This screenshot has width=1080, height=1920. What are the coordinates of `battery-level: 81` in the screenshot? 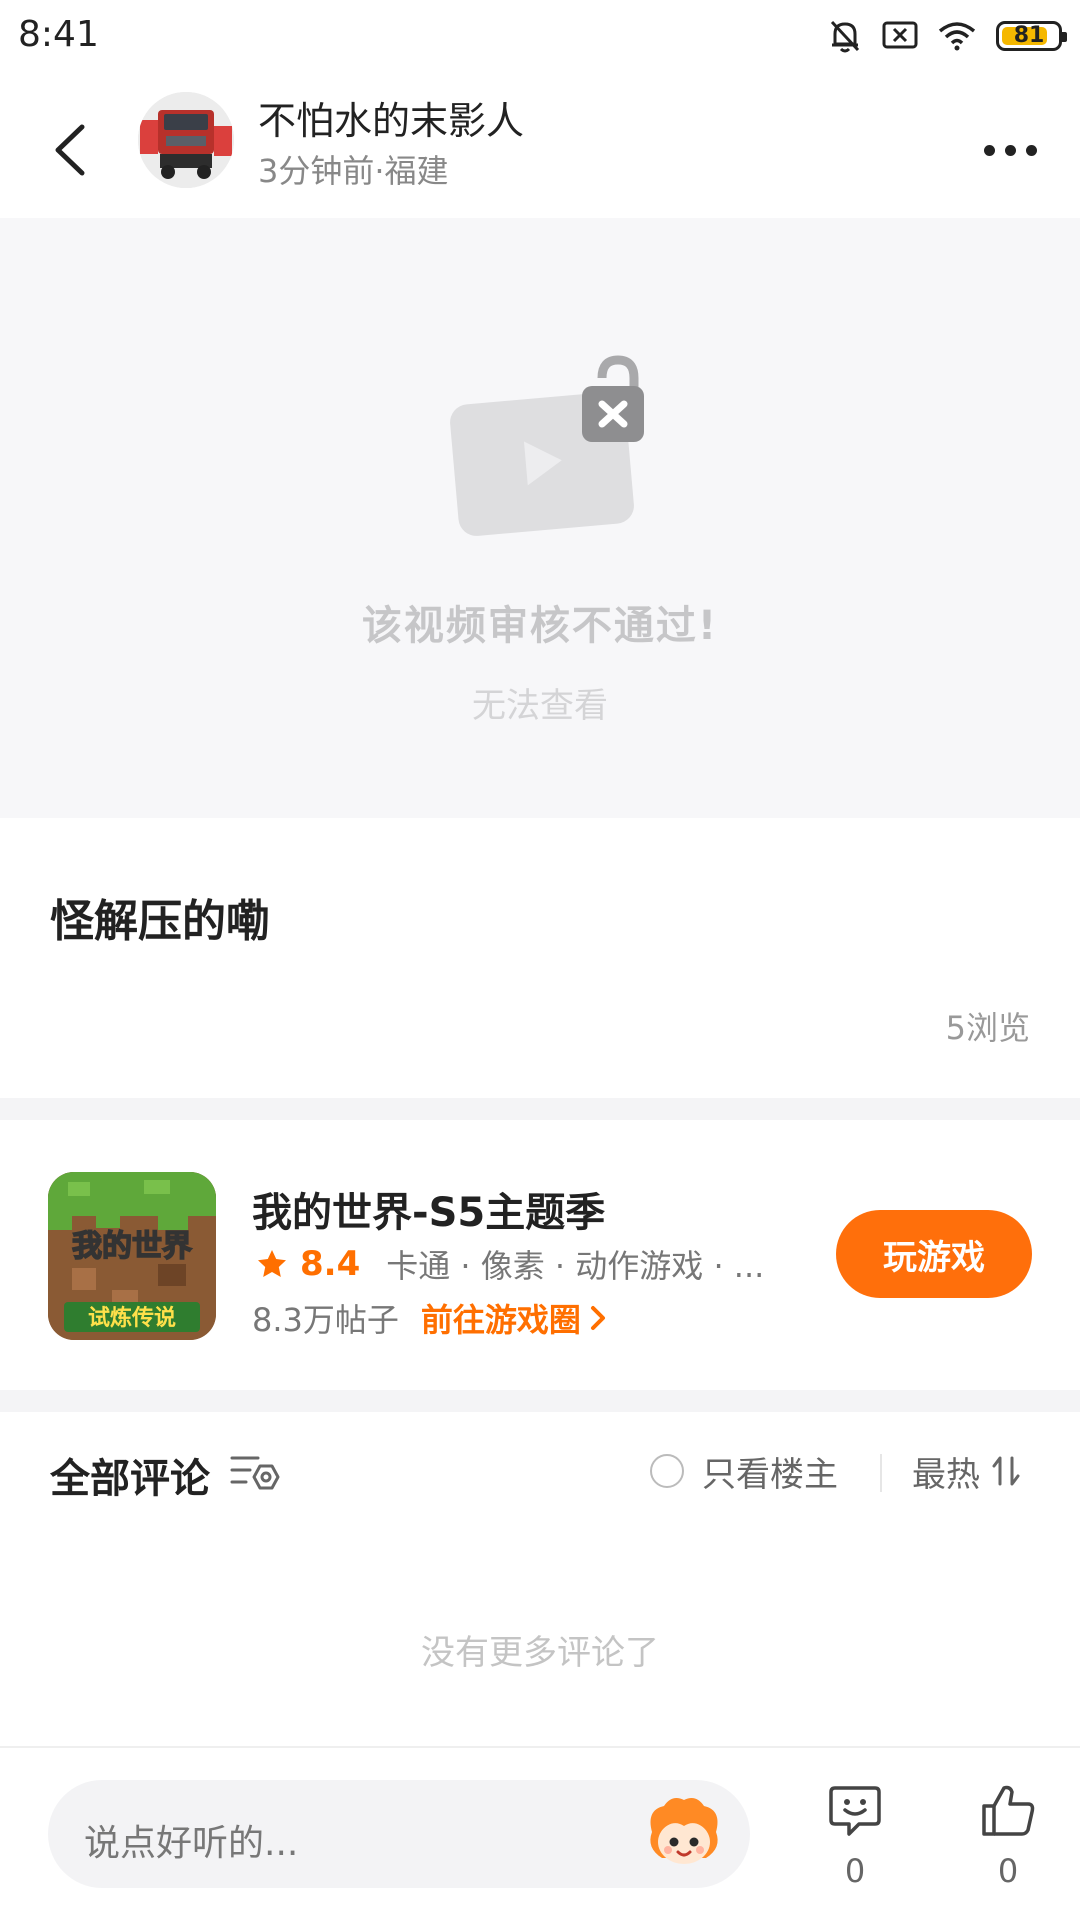 It's located at (1029, 35).